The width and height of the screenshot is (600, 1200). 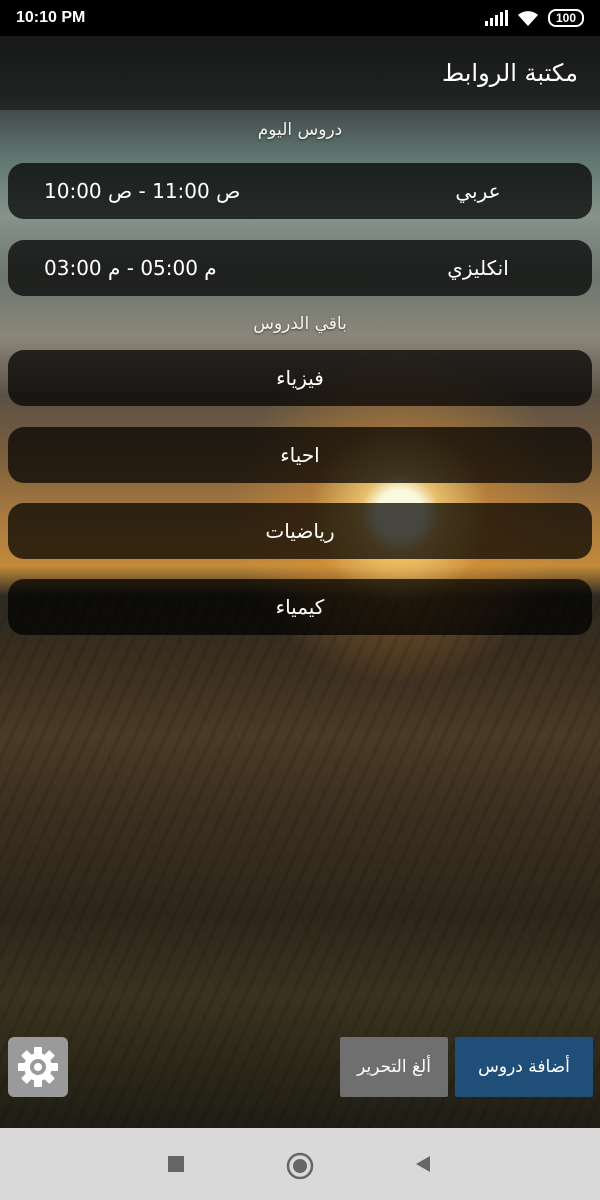 What do you see at coordinates (130, 268) in the screenshot?
I see `lesson-time: م 05:00 - م 03:00` at bounding box center [130, 268].